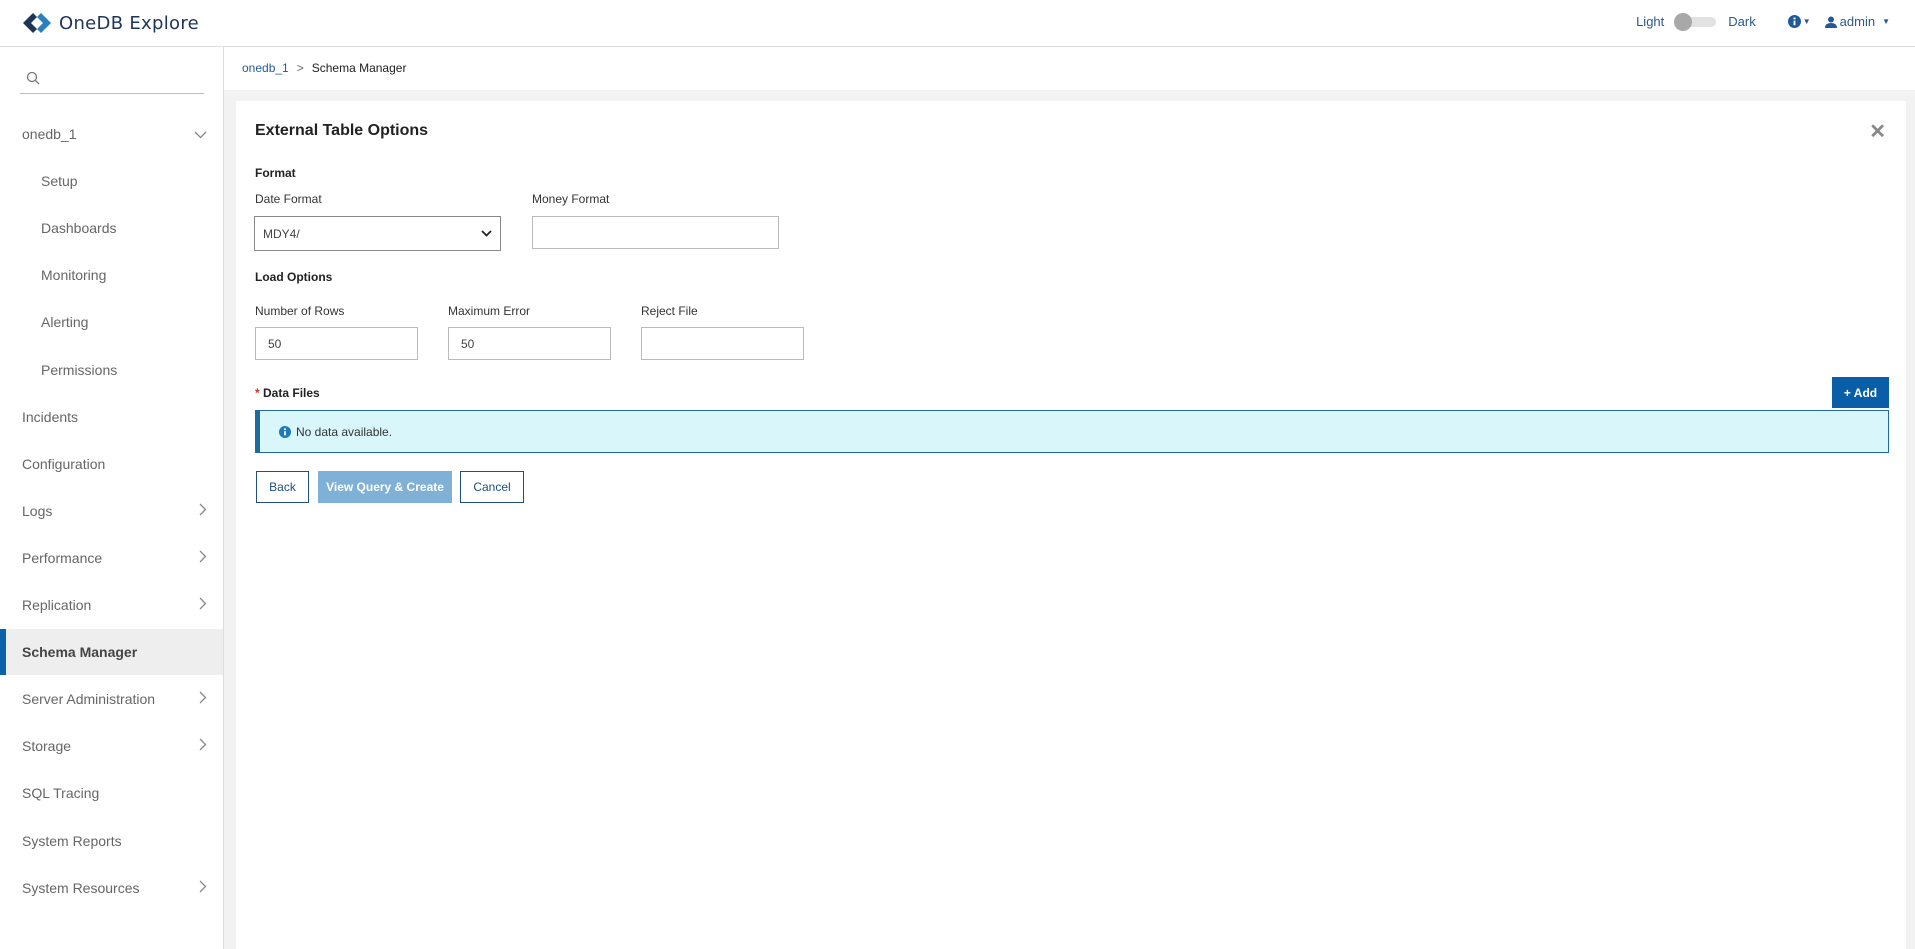  Describe the element at coordinates (281, 233) in the screenshot. I see `date-format-value: MDY4/` at that location.